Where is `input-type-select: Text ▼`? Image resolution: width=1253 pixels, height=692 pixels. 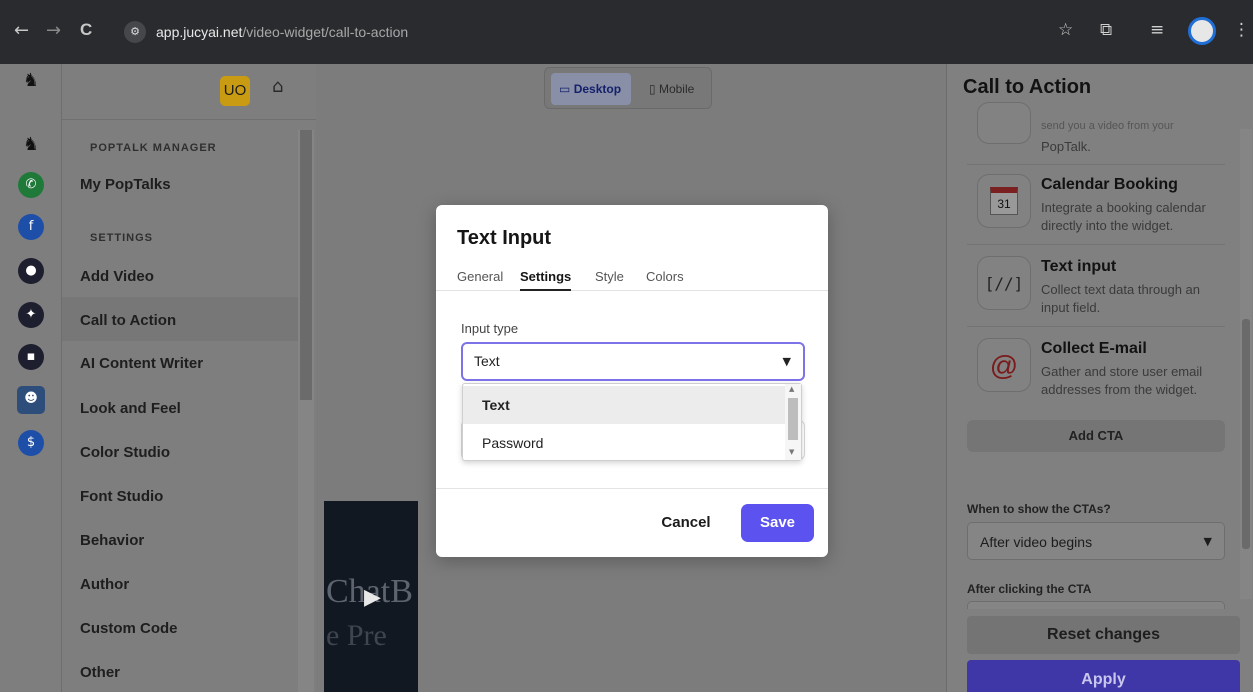
input-type-select: Text ▼ is located at coordinates (633, 361).